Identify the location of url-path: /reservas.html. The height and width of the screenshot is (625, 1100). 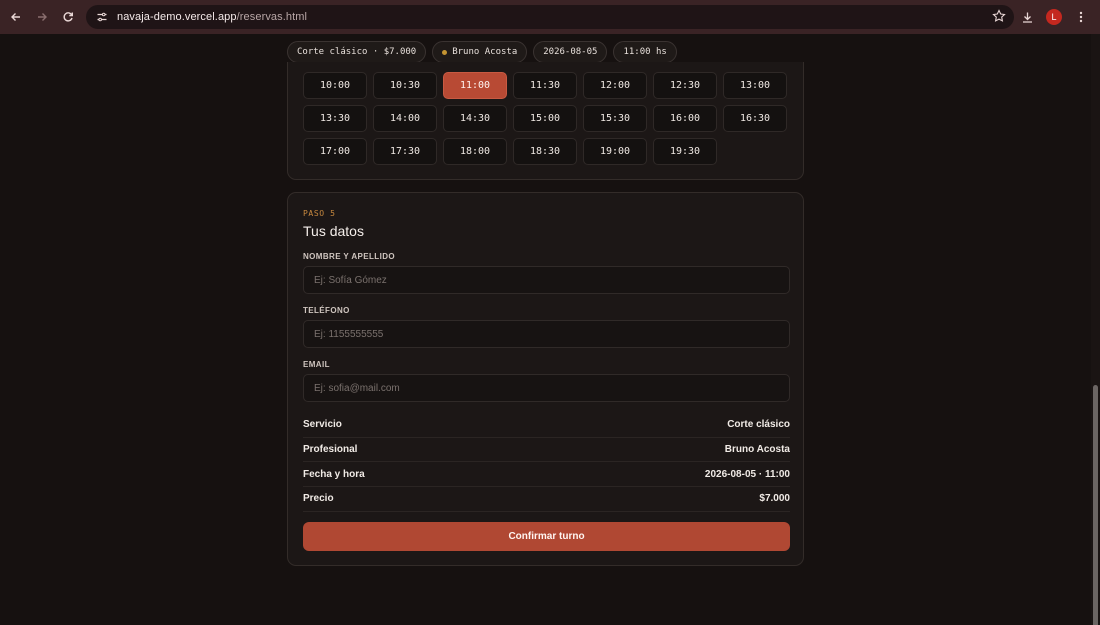
(272, 17).